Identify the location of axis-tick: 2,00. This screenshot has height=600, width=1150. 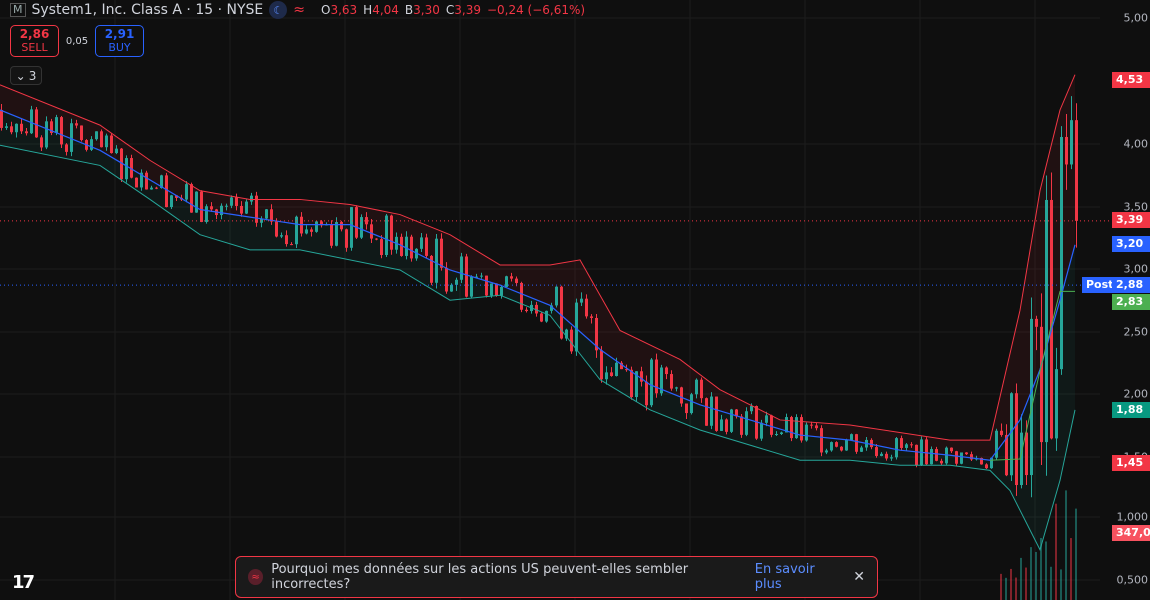
(1136, 394).